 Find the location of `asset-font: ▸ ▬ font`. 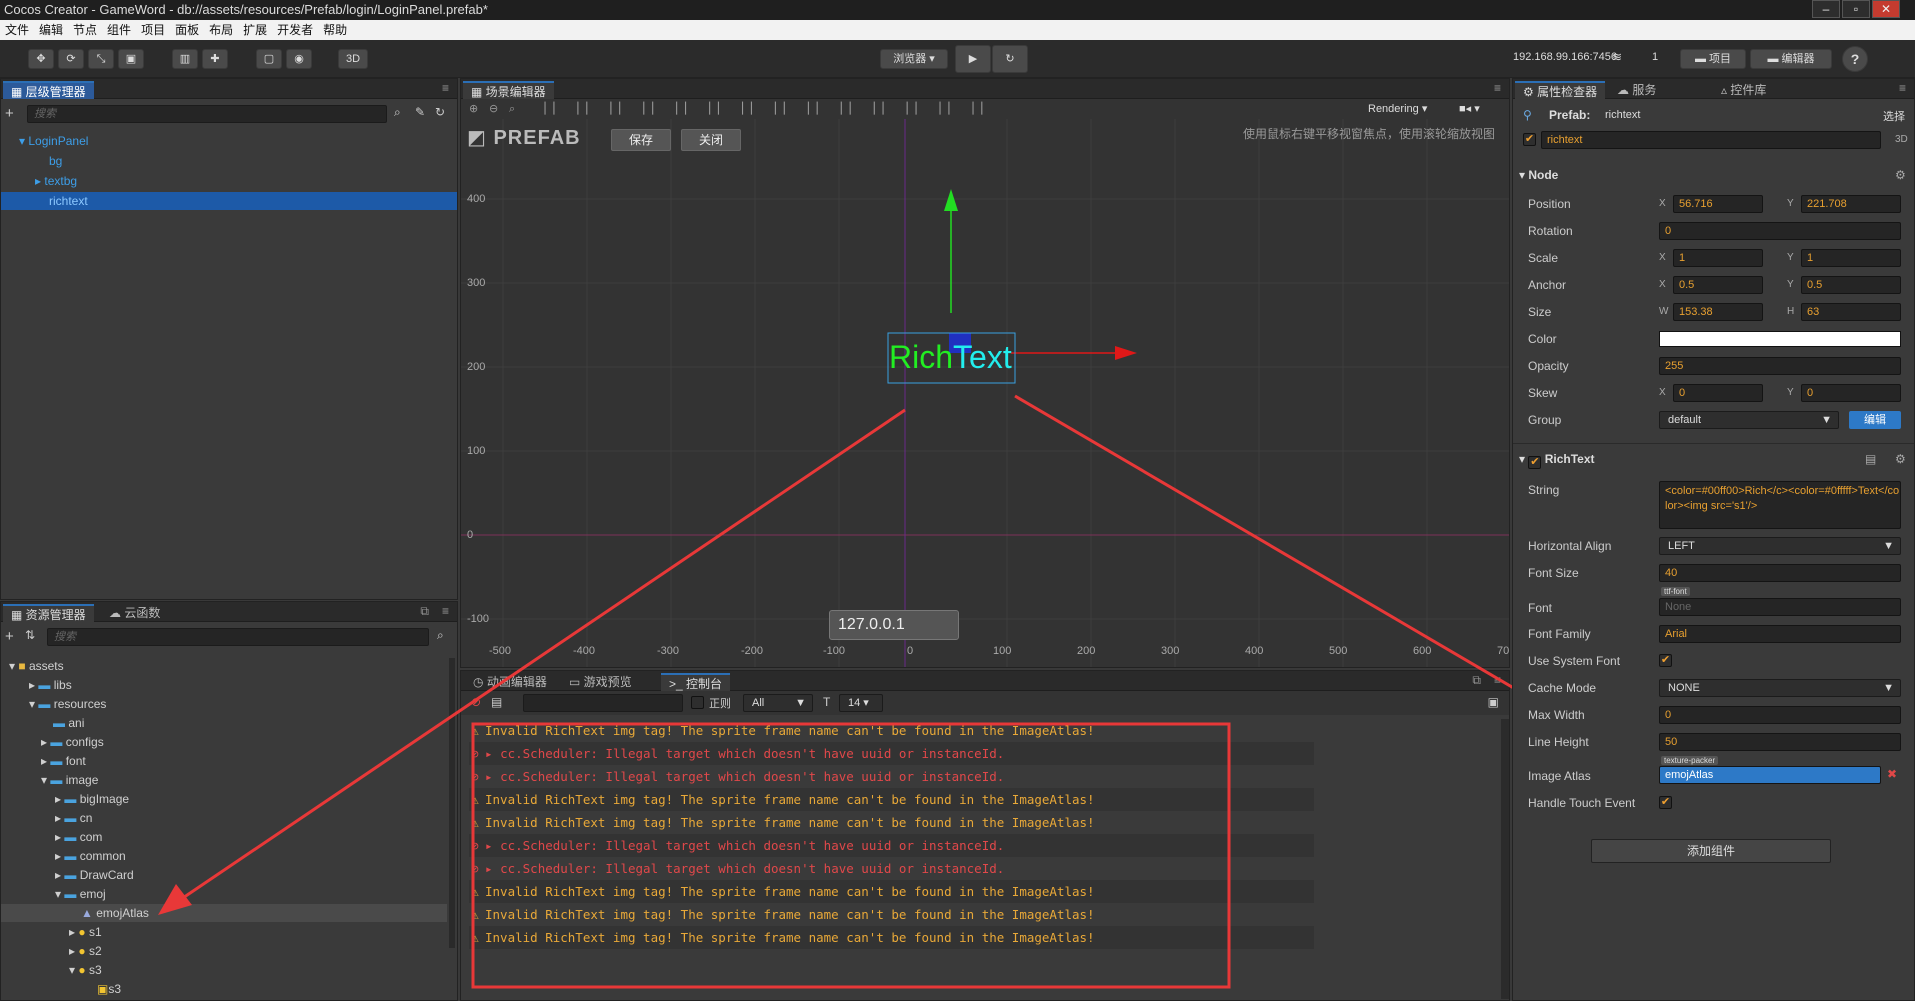

asset-font: ▸ ▬ font is located at coordinates (63, 761).